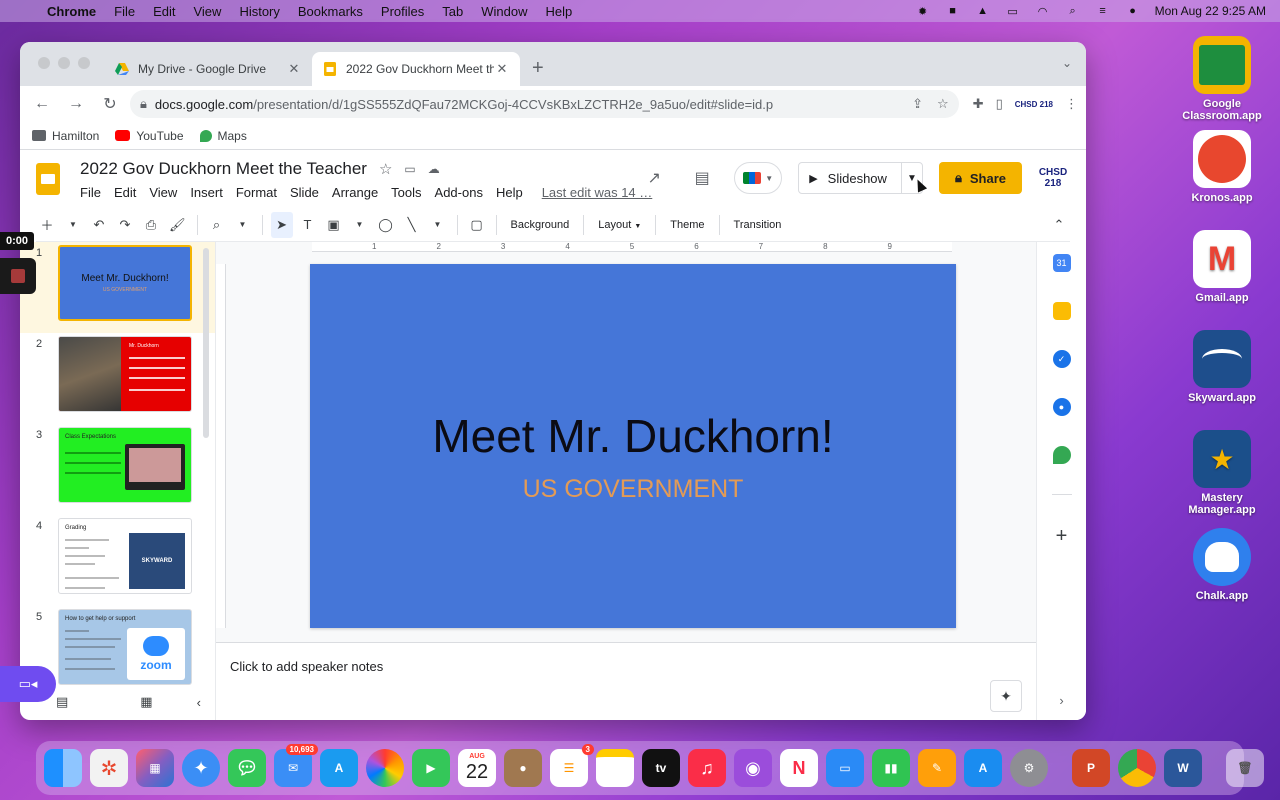 The image size is (1280, 800). I want to click on slide-thumbnail-5: How to get help or support zoom, so click(125, 647).